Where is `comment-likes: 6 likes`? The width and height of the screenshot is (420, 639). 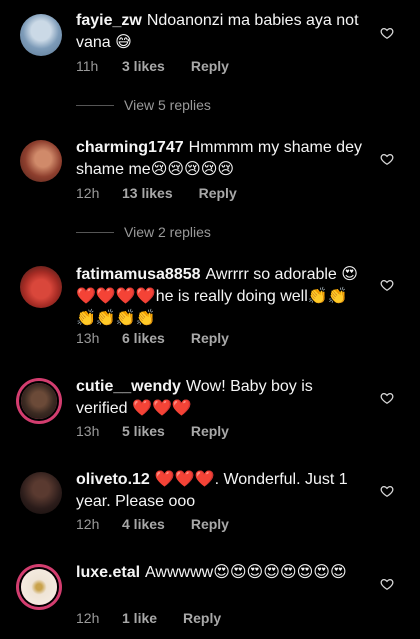
comment-likes: 6 likes is located at coordinates (143, 338).